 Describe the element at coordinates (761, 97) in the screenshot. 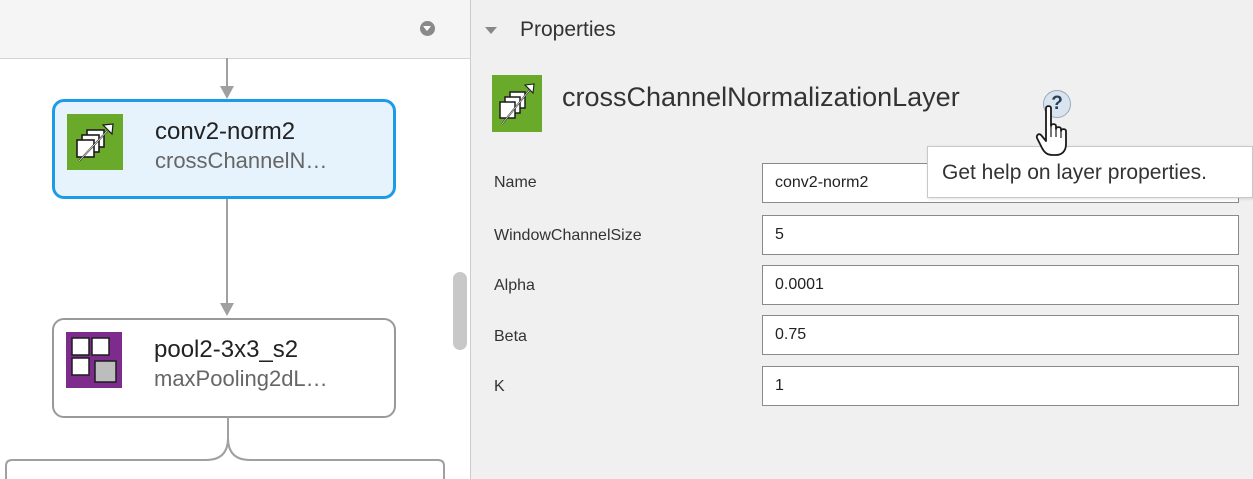

I see `layer-type-title: crossChannelNormalizationLayer` at that location.